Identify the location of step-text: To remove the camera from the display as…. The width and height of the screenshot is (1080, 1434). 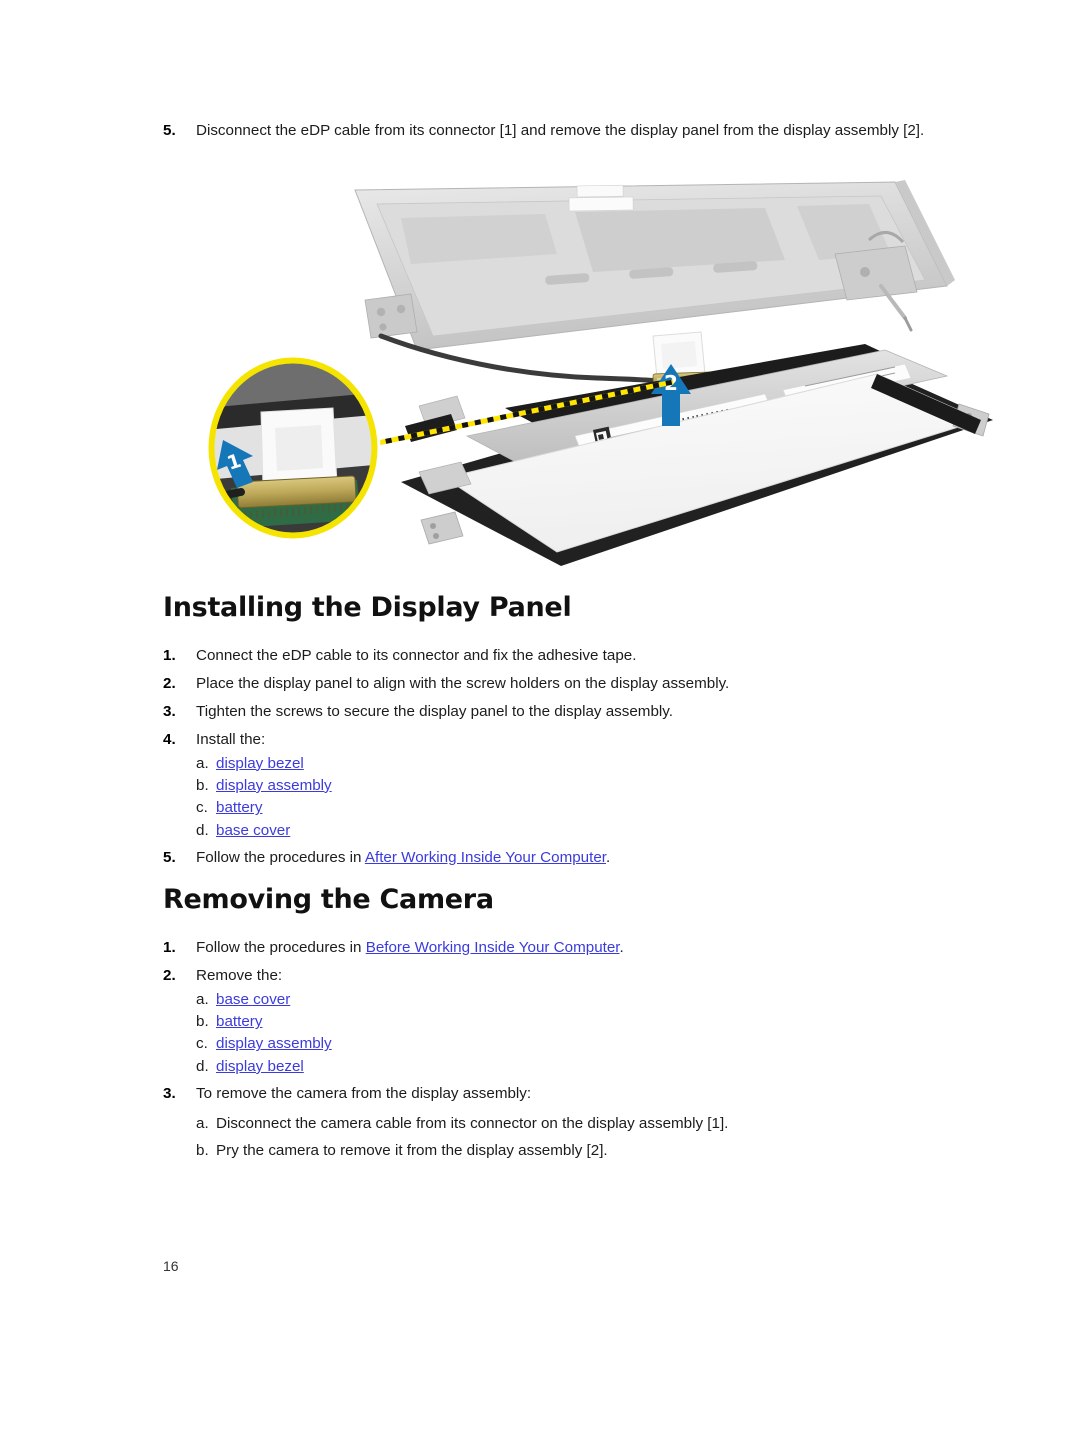
(364, 1094).